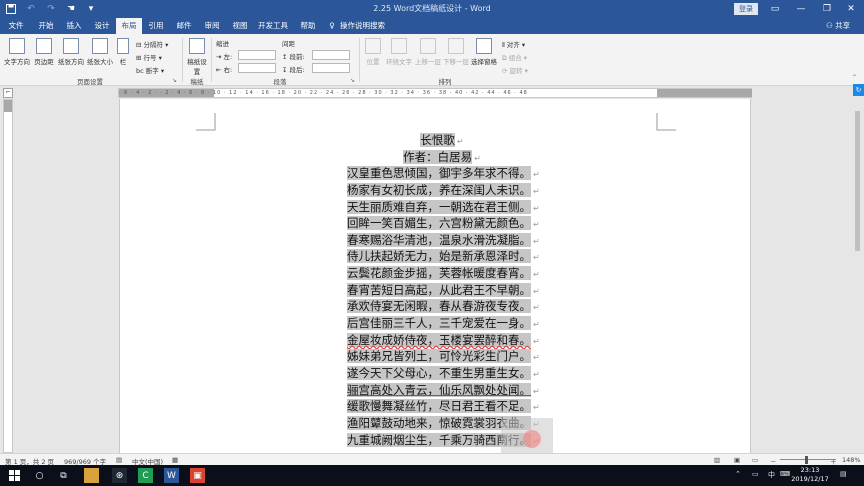  I want to click on tab-insert: 插入, so click(74, 26).